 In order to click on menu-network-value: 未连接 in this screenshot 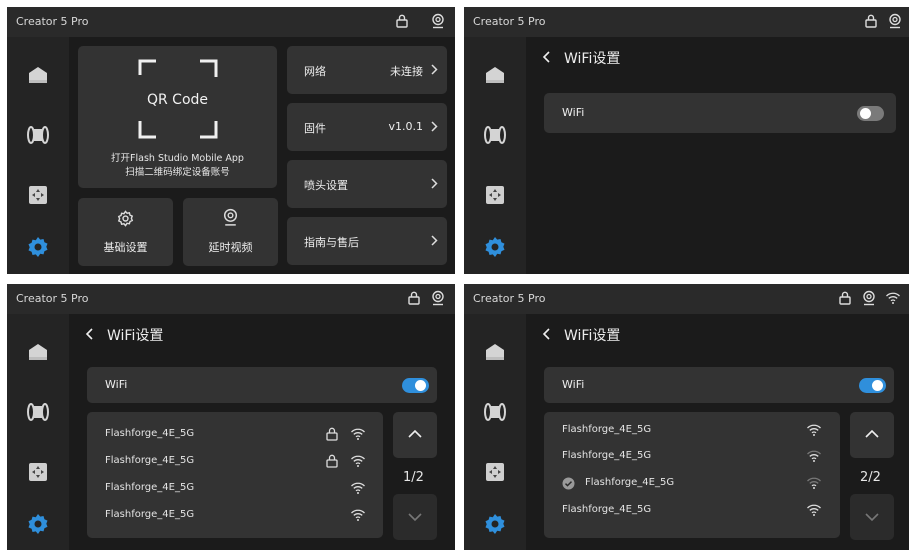, I will do `click(406, 71)`.